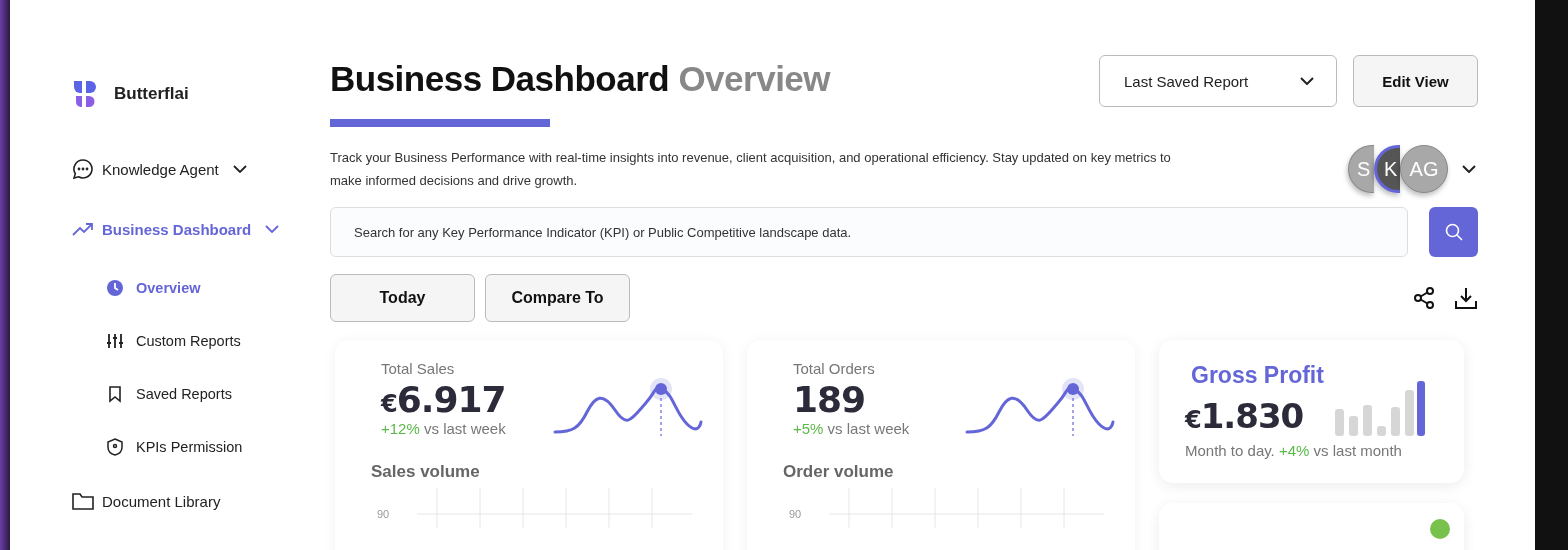  Describe the element at coordinates (115, 341) in the screenshot. I see `sliders-icon` at that location.